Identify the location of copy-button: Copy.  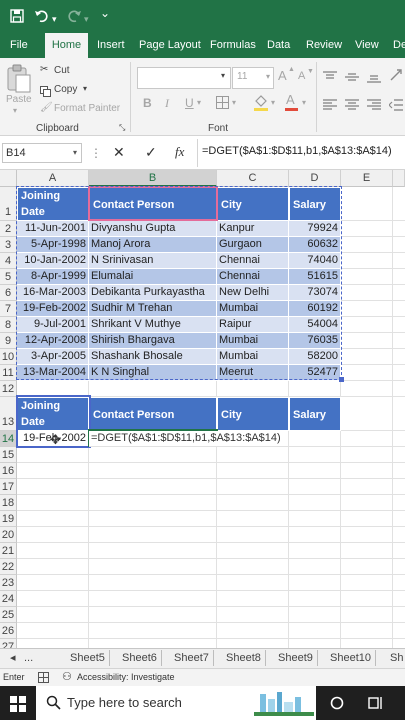
(65, 89).